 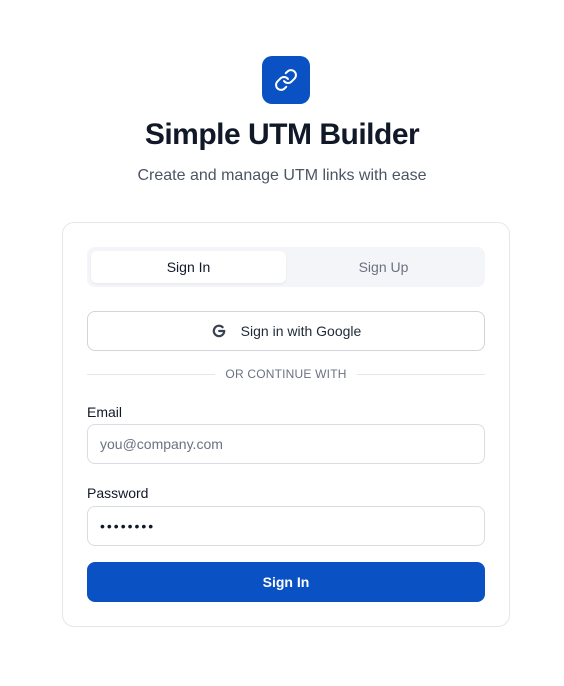 What do you see at coordinates (282, 134) in the screenshot?
I see `page-title: Simple UTM Builder` at bounding box center [282, 134].